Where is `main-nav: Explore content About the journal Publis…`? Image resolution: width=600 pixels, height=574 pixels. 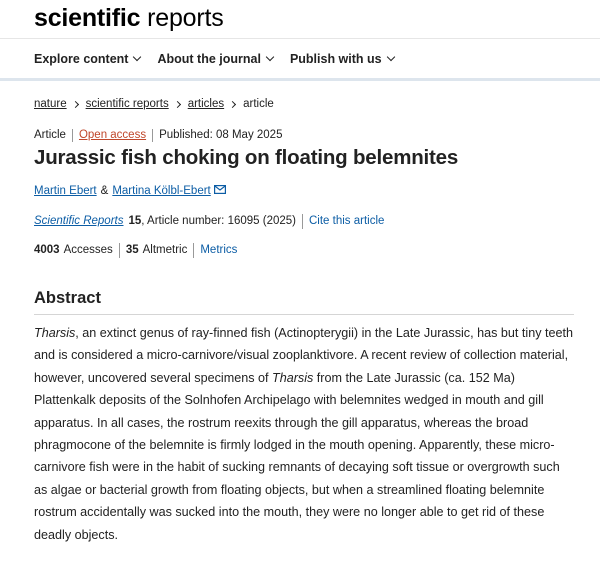
main-nav: Explore content About the journal Publis… is located at coordinates (300, 58).